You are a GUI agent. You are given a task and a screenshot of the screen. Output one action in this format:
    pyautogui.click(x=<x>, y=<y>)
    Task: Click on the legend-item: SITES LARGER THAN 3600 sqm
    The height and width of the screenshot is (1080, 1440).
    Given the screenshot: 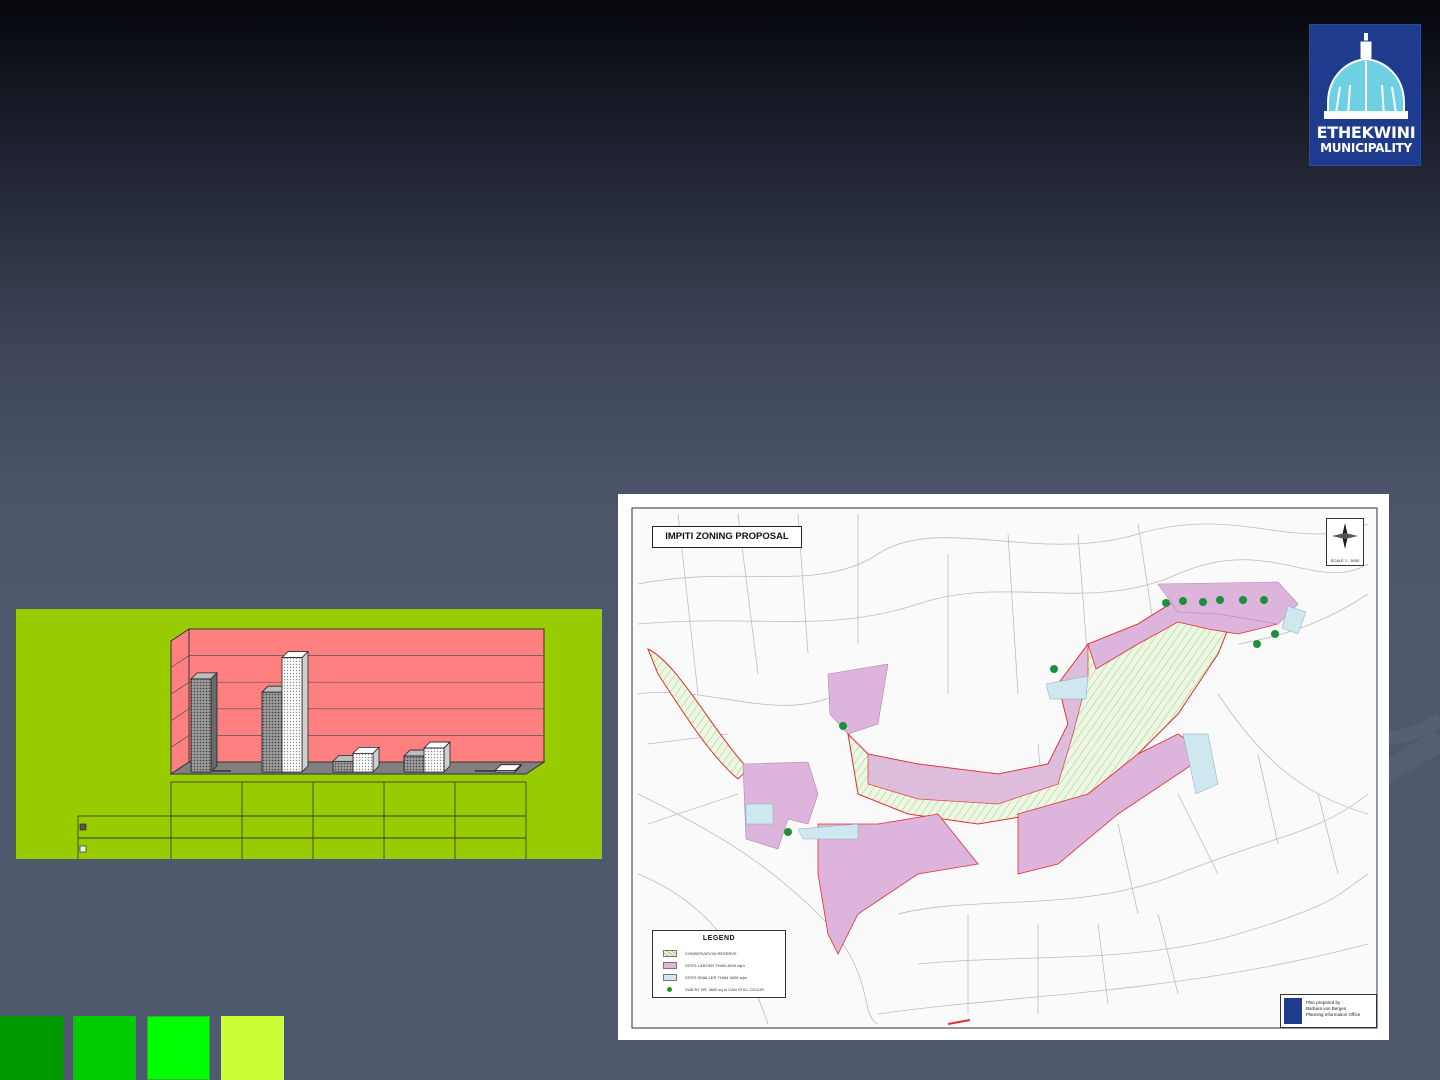 What is the action you would take?
    pyautogui.click(x=723, y=966)
    